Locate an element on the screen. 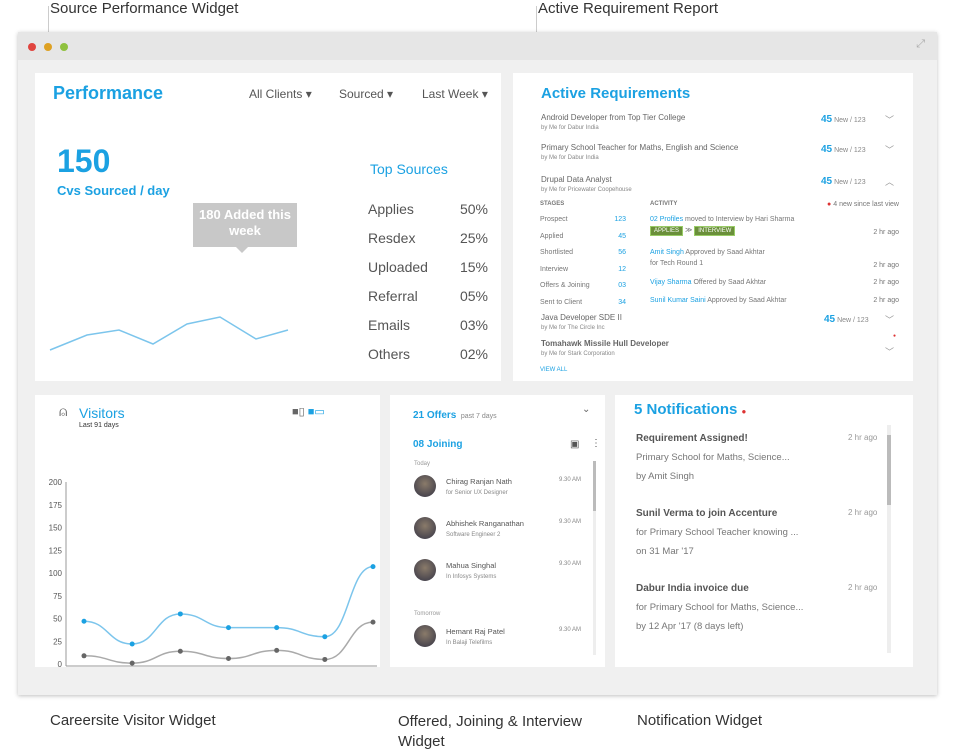 The height and width of the screenshot is (752, 960). notification-time: 2 hr ago is located at coordinates (863, 512).